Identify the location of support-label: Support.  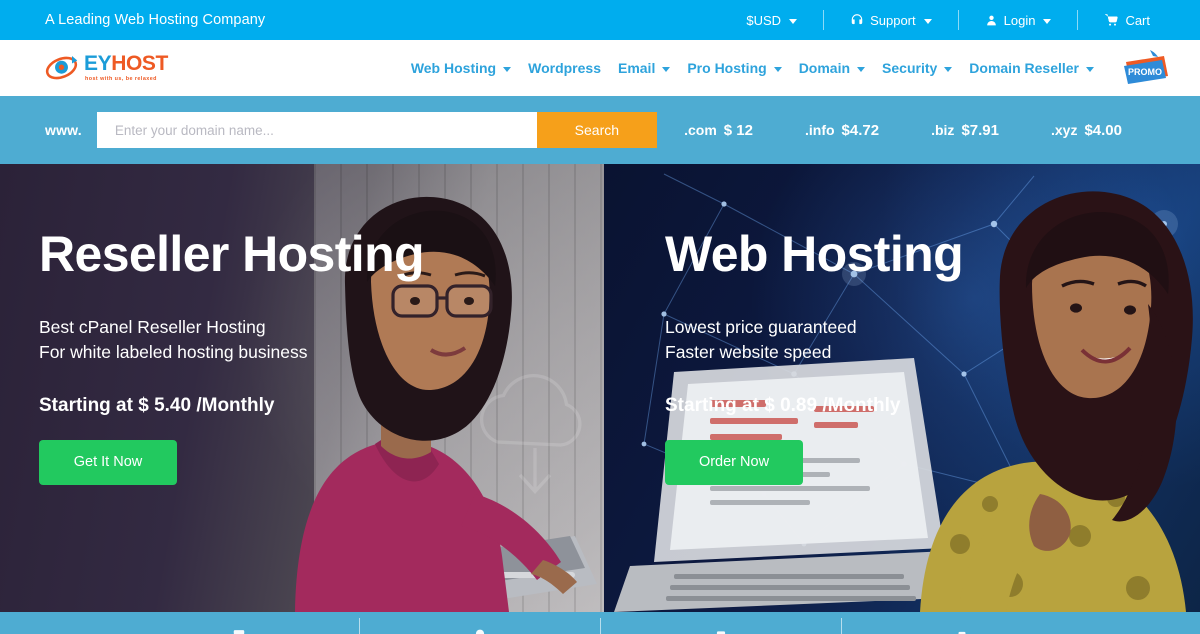
(893, 20).